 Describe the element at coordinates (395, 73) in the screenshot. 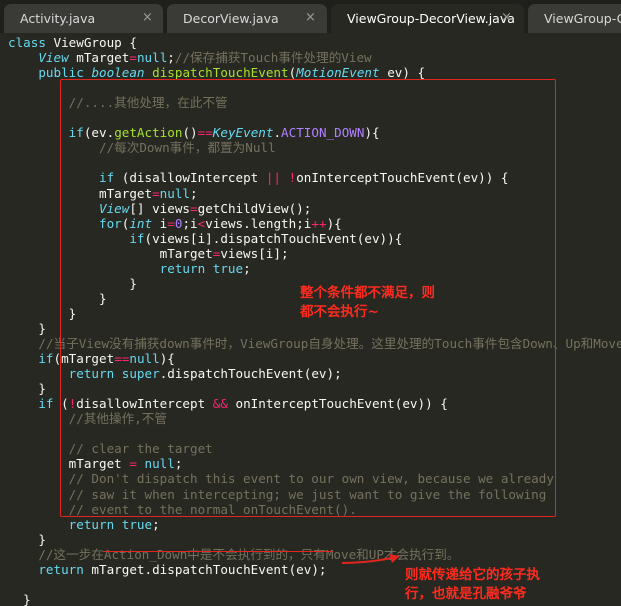

I see `code-token: ev` at that location.